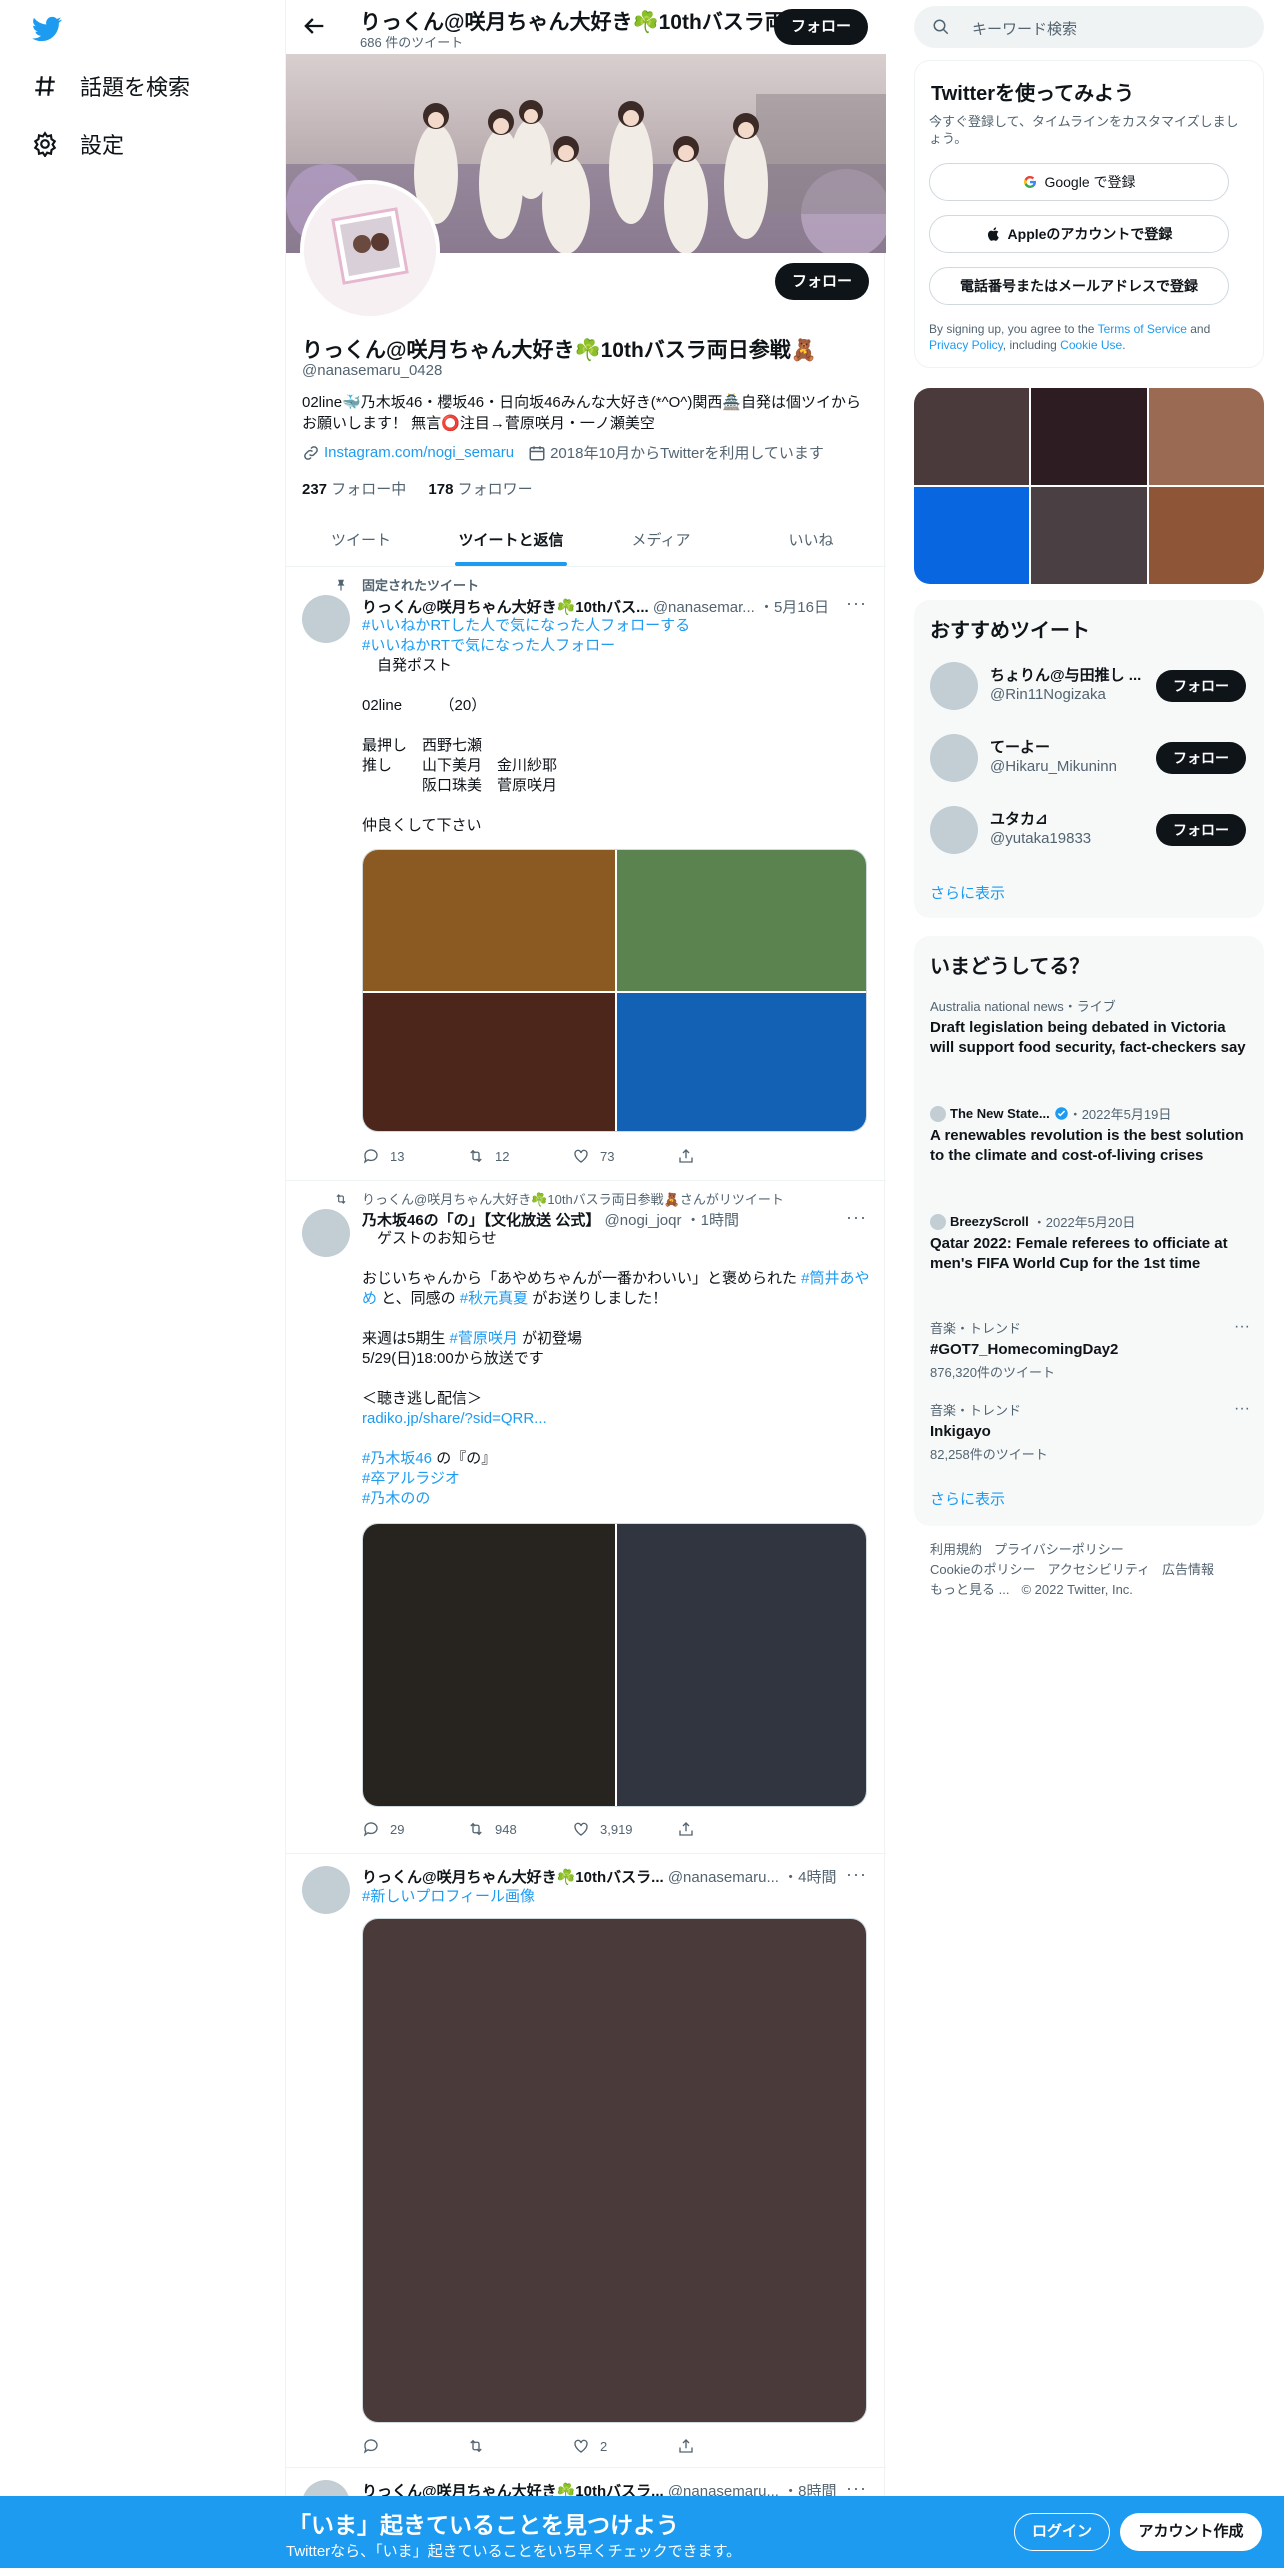 The height and width of the screenshot is (2568, 1284). I want to click on tweet-media, so click(614, 2170).